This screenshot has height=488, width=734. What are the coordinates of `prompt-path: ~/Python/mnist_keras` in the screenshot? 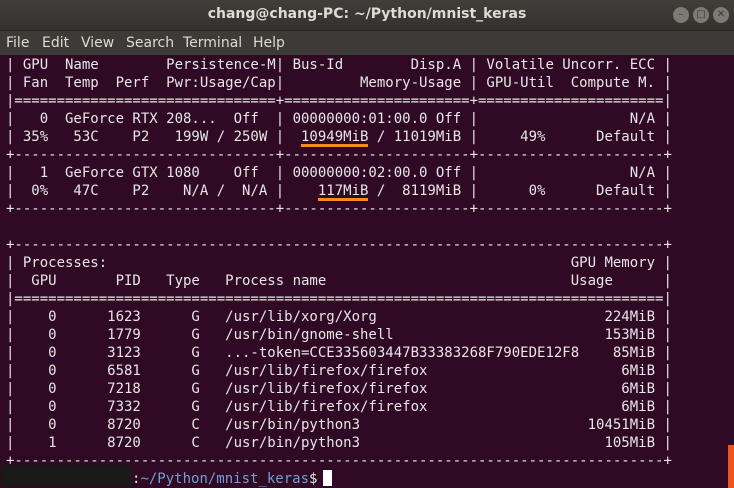 It's located at (225, 479).